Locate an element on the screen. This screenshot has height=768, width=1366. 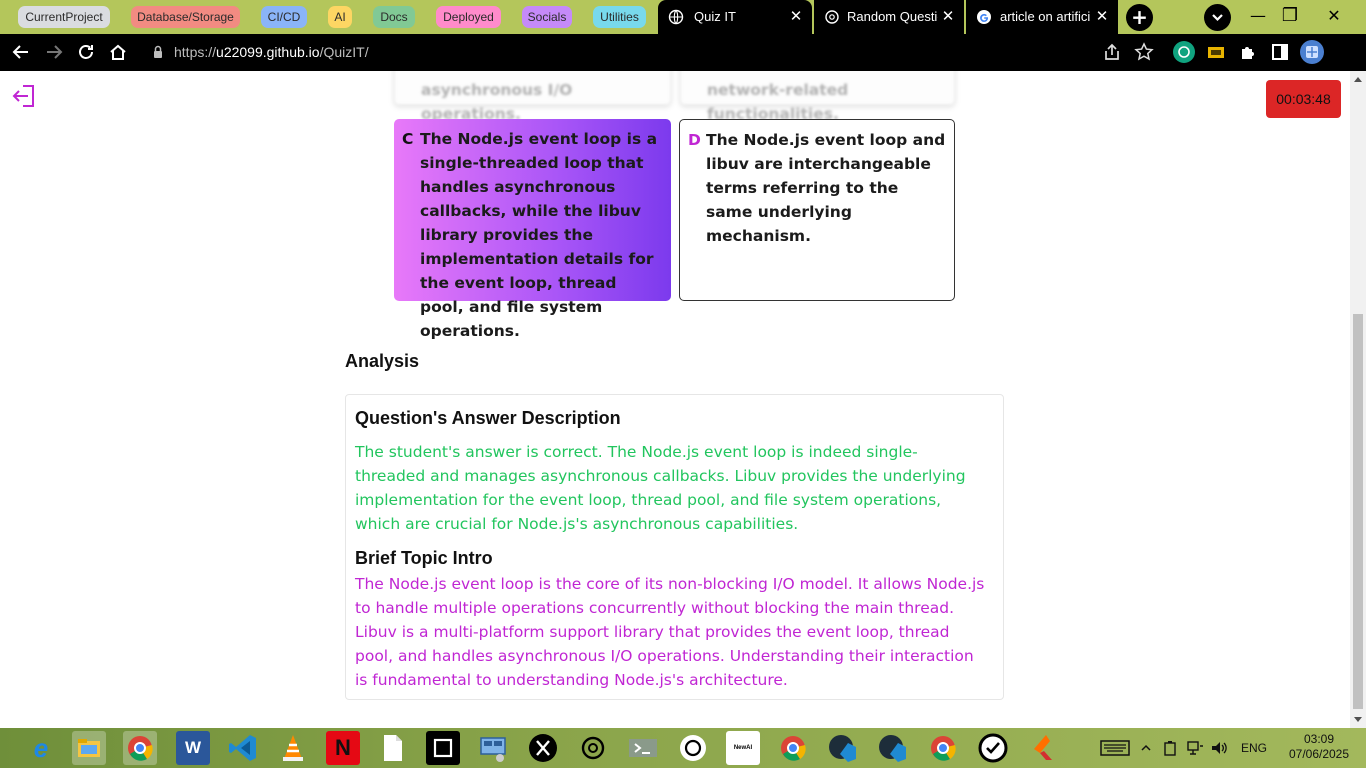
terminal-icon is located at coordinates (643, 748).